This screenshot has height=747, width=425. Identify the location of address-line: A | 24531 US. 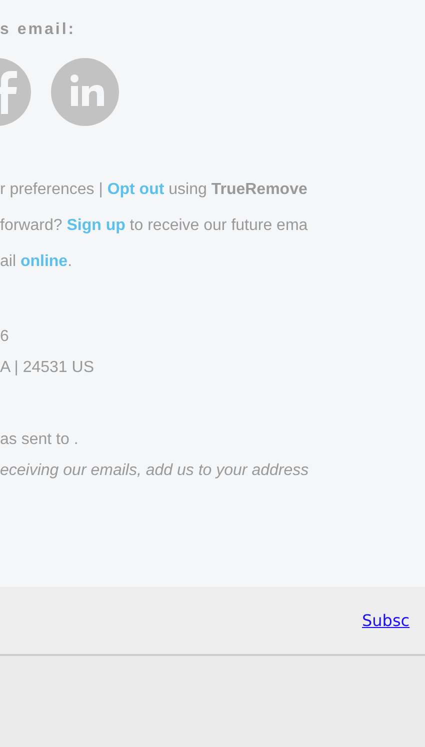
(47, 368).